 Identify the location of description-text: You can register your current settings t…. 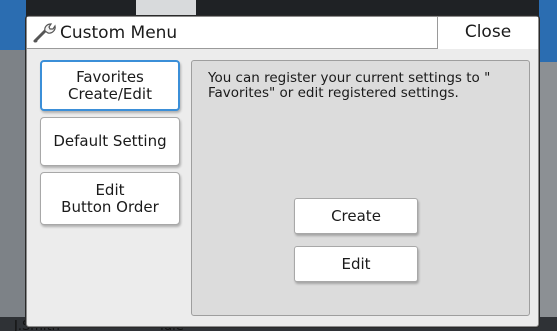
(349, 85).